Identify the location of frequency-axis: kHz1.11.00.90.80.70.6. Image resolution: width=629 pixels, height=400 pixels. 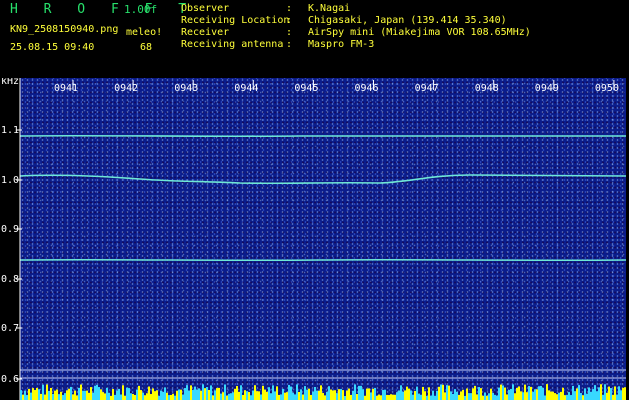
(11, 239).